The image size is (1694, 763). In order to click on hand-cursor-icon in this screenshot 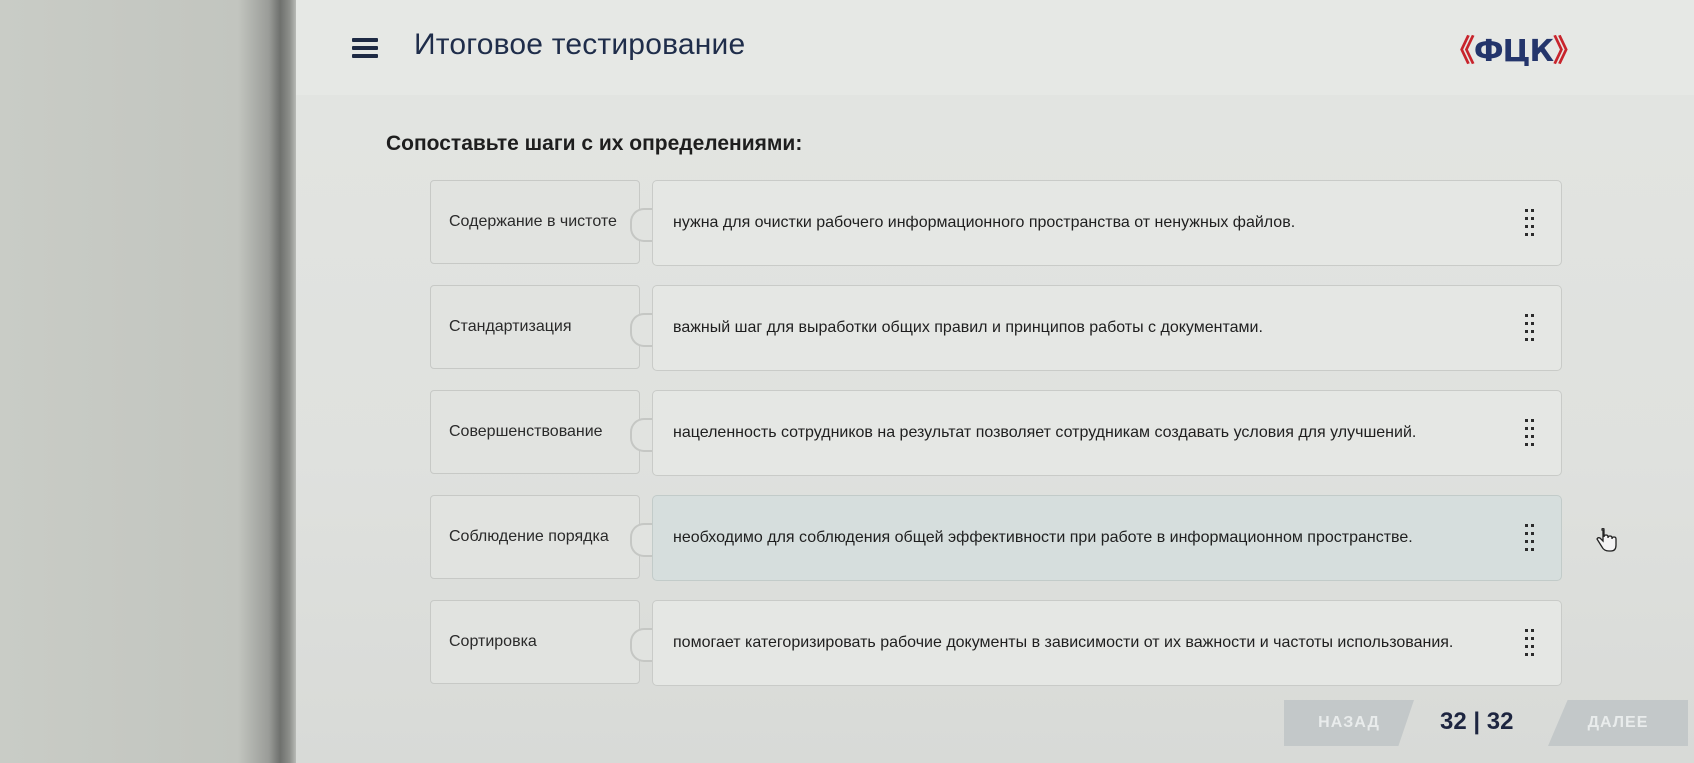, I will do `click(1606, 540)`.